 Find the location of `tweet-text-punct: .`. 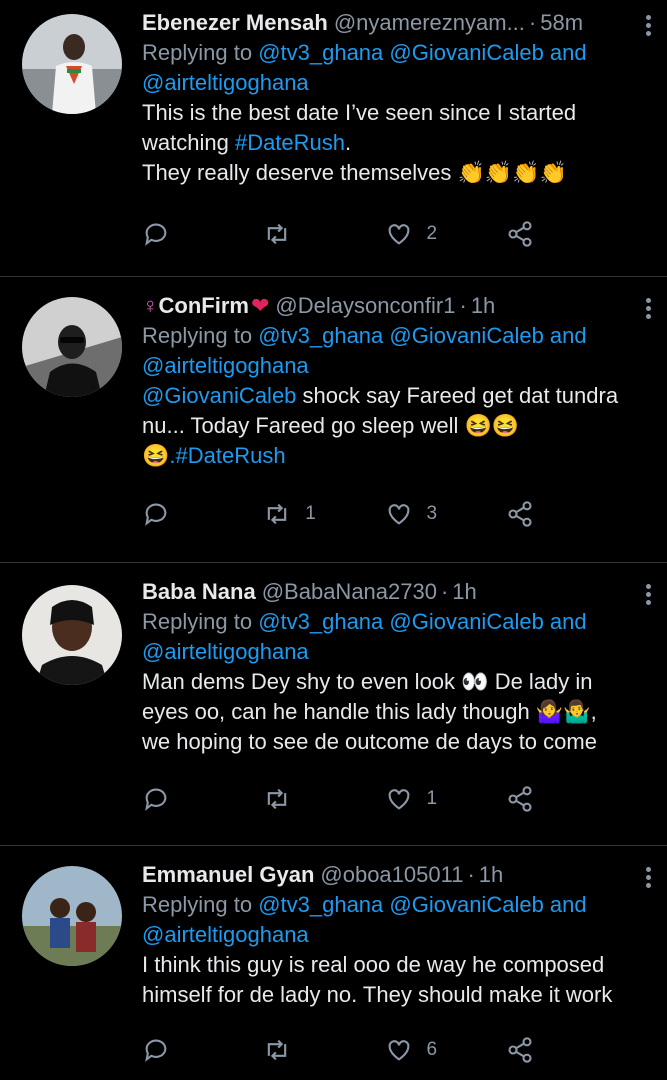

tweet-text-punct: . is located at coordinates (348, 142).